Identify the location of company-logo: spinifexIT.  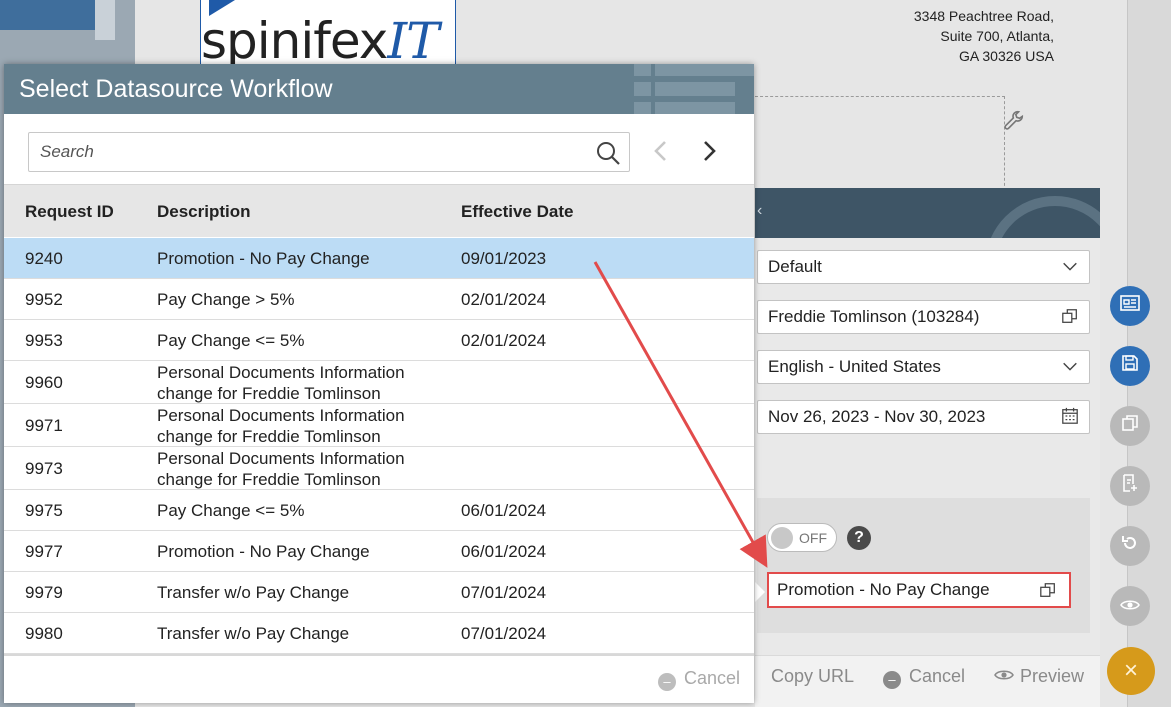
(328, 36).